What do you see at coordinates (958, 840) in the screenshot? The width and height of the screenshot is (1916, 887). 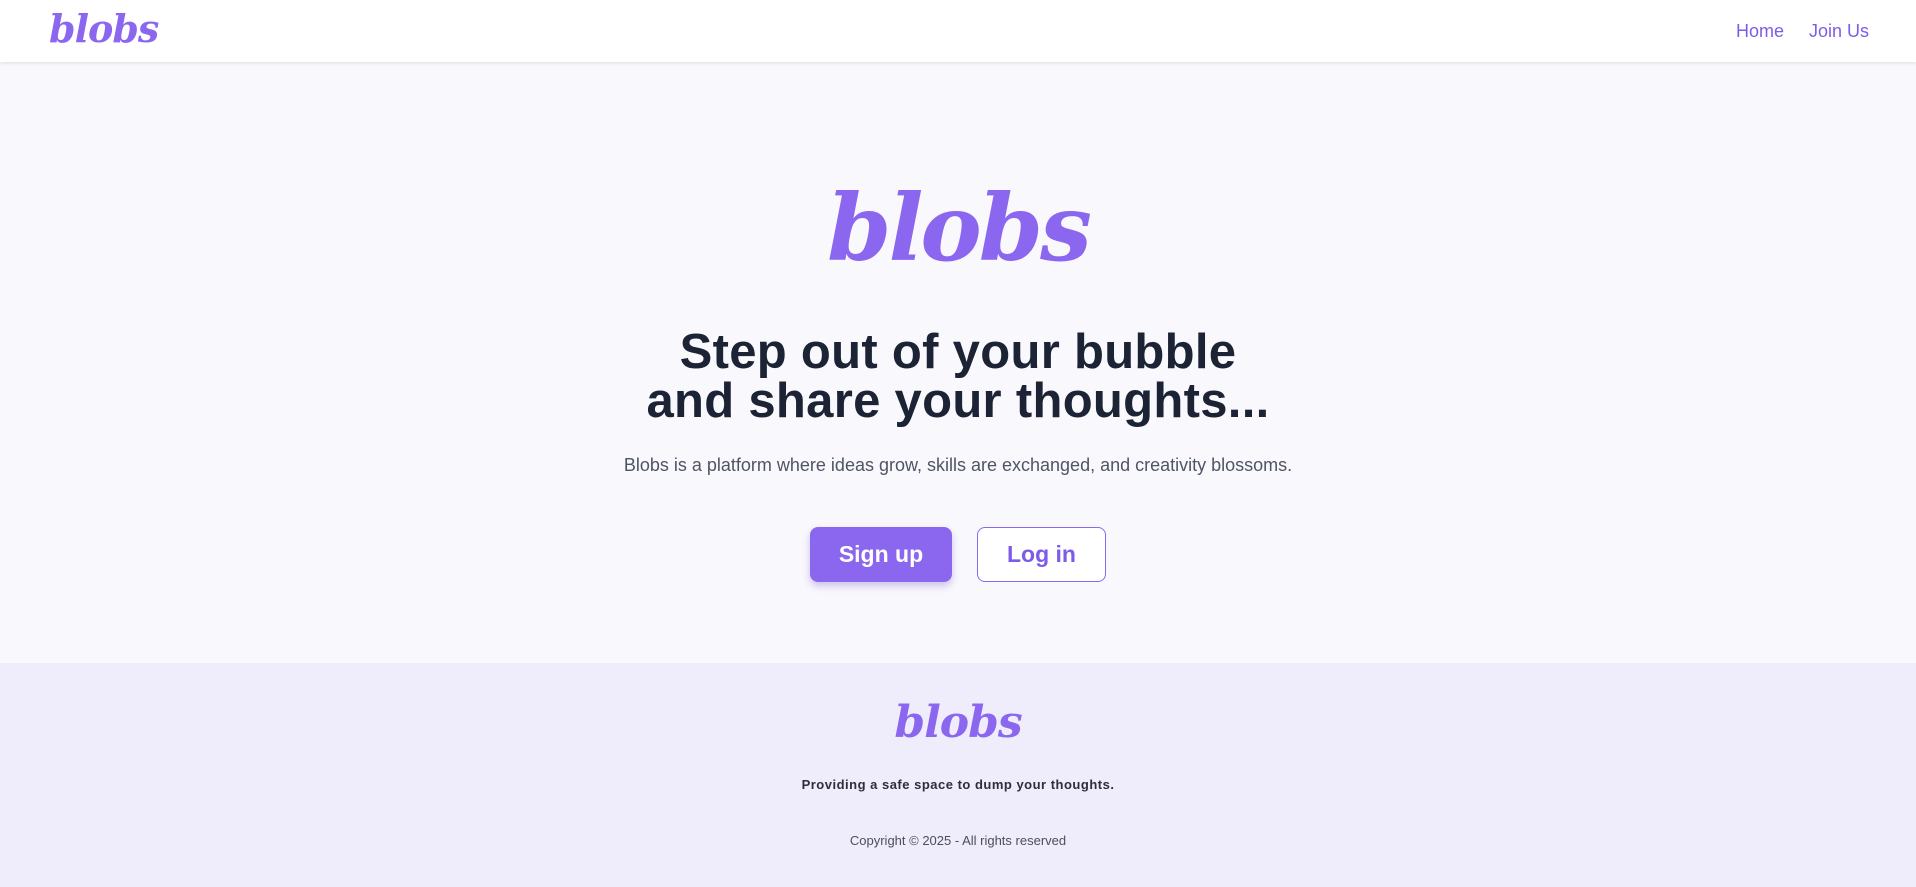 I see `footer-copyright: Copyright © 2025 - All rights reserved` at bounding box center [958, 840].